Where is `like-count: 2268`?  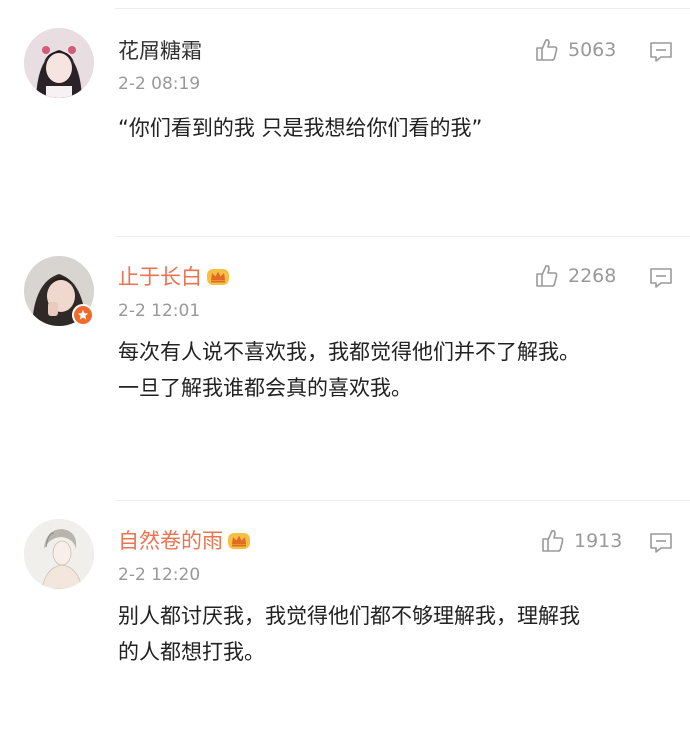
like-count: 2268 is located at coordinates (592, 276).